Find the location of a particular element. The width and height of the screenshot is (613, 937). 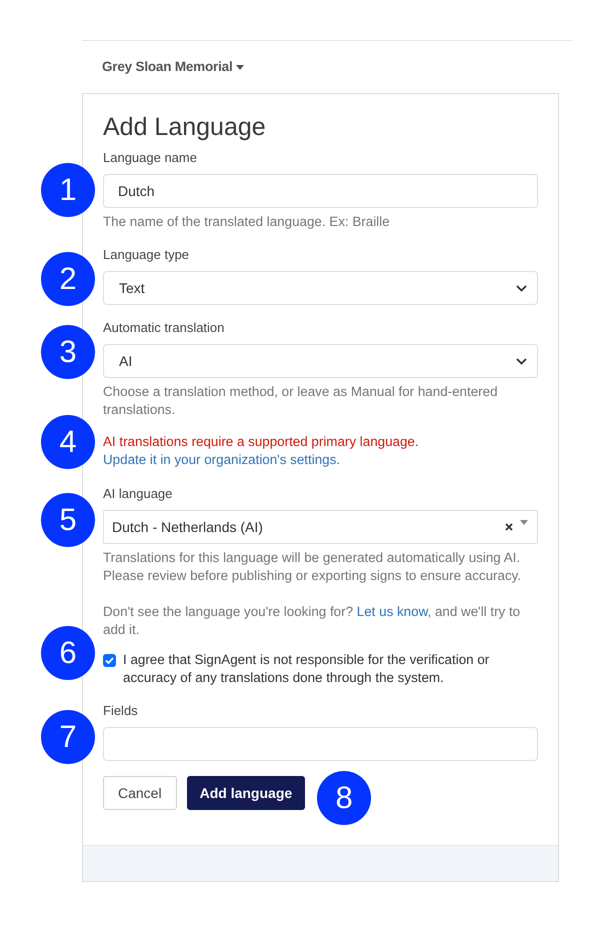

dropdown-select: AI is located at coordinates (320, 361).